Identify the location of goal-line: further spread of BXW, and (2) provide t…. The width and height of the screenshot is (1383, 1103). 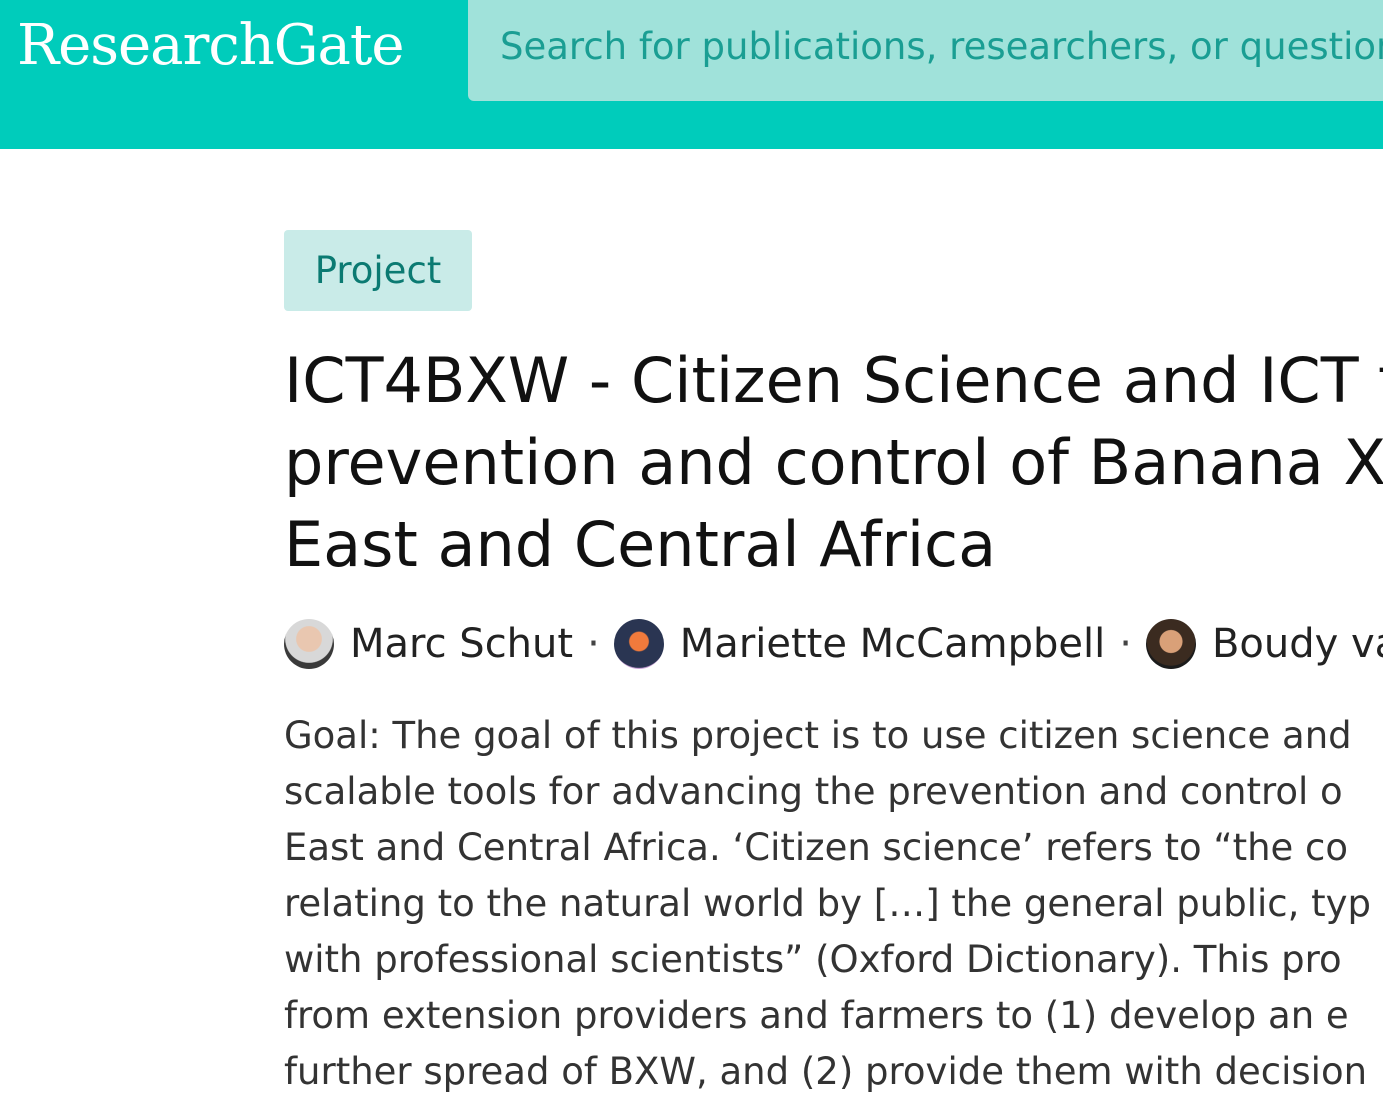
(826, 1071).